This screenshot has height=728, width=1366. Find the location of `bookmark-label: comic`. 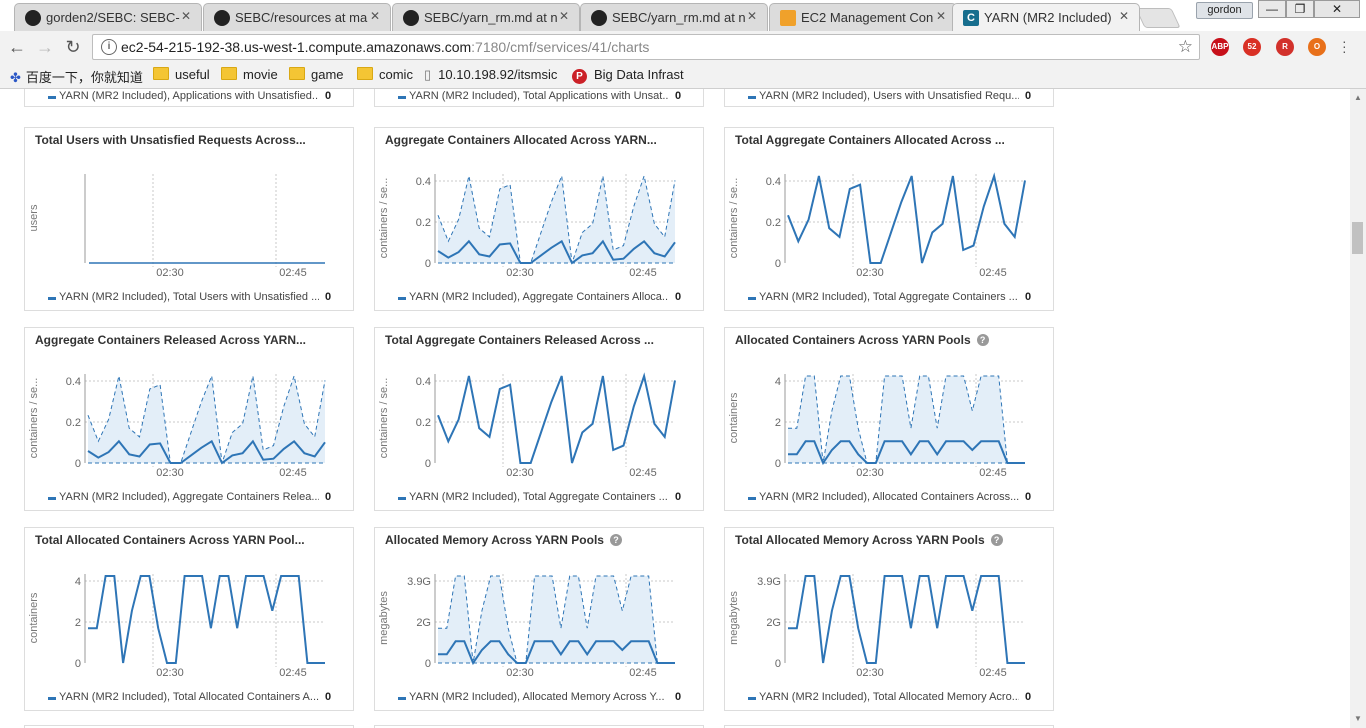

bookmark-label: comic is located at coordinates (396, 74).